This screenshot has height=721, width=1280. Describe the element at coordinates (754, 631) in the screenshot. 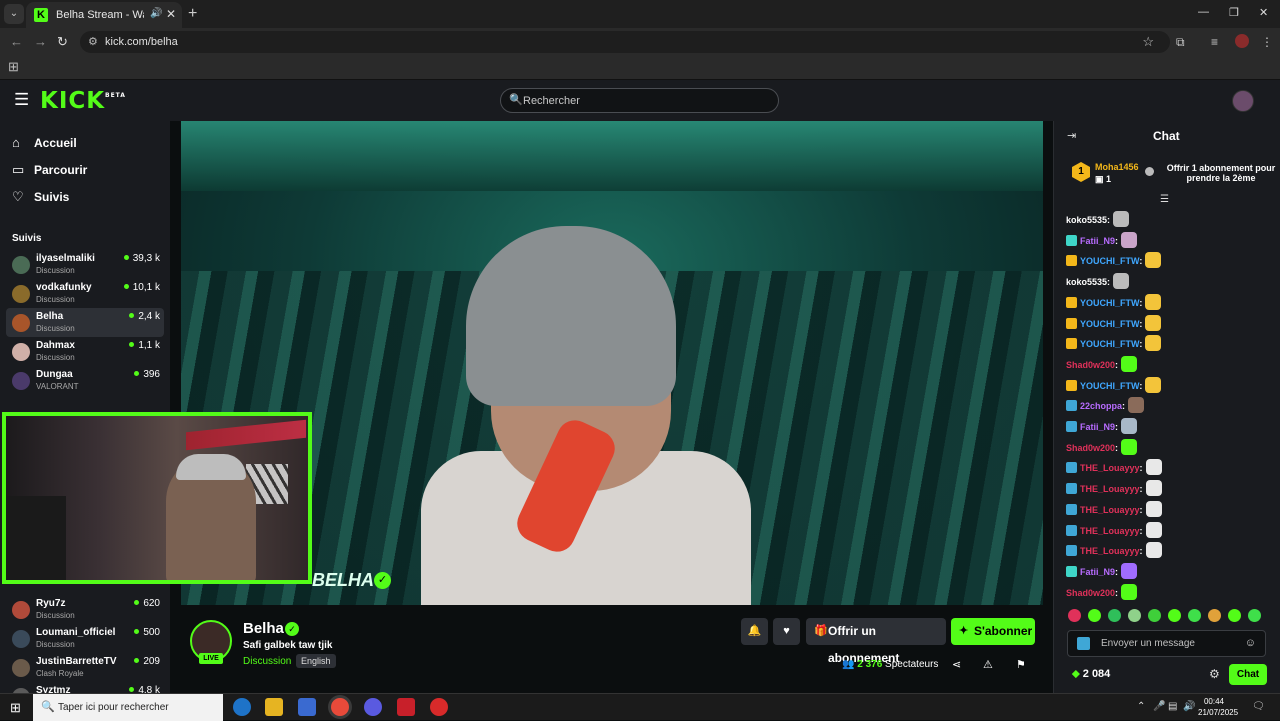

I see `notification-bell-button: 🔔` at that location.